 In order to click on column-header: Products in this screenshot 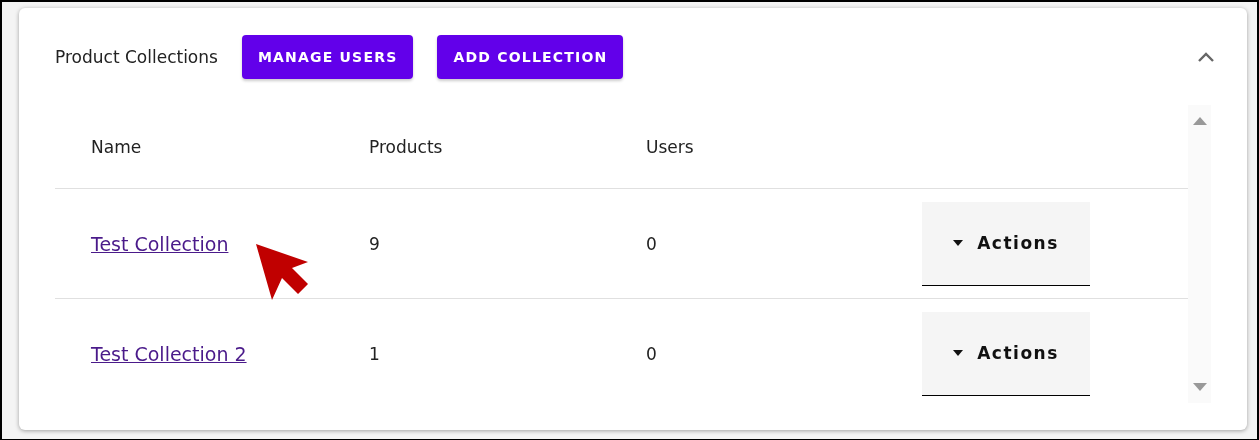, I will do `click(406, 146)`.